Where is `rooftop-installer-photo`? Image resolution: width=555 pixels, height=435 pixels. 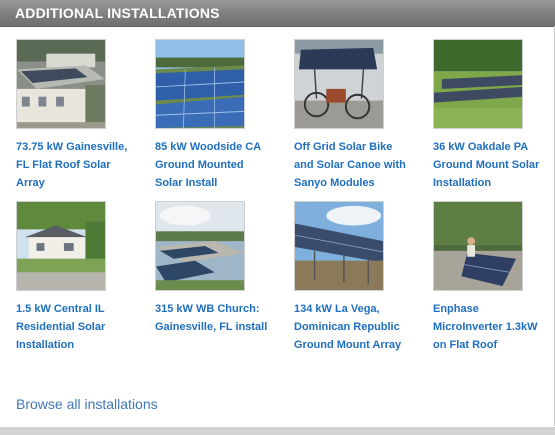
rooftop-installer-photo is located at coordinates (478, 246).